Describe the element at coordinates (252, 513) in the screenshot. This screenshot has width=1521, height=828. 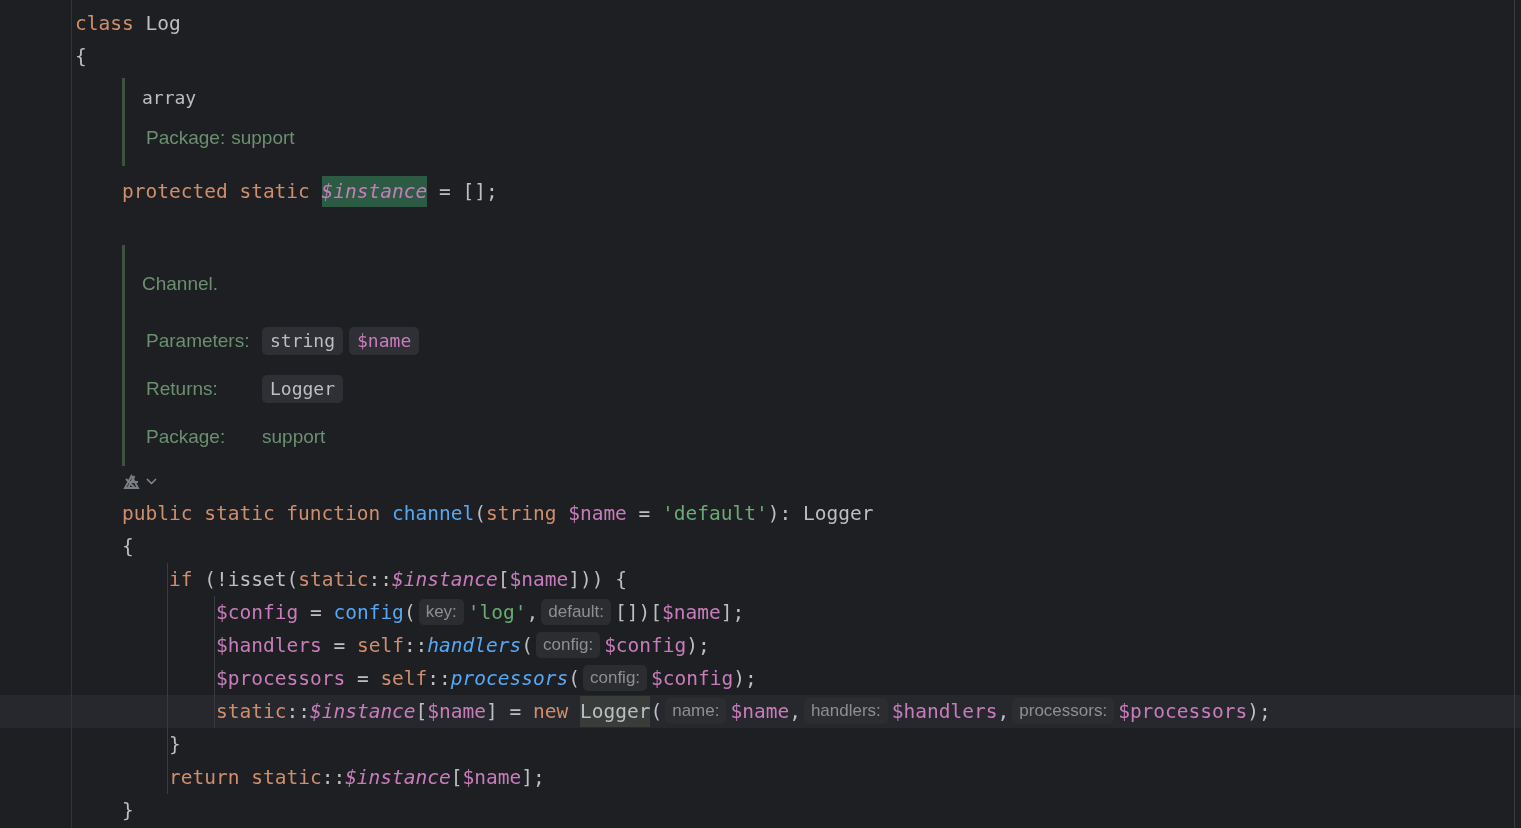
I see `keyword: public static function` at that location.